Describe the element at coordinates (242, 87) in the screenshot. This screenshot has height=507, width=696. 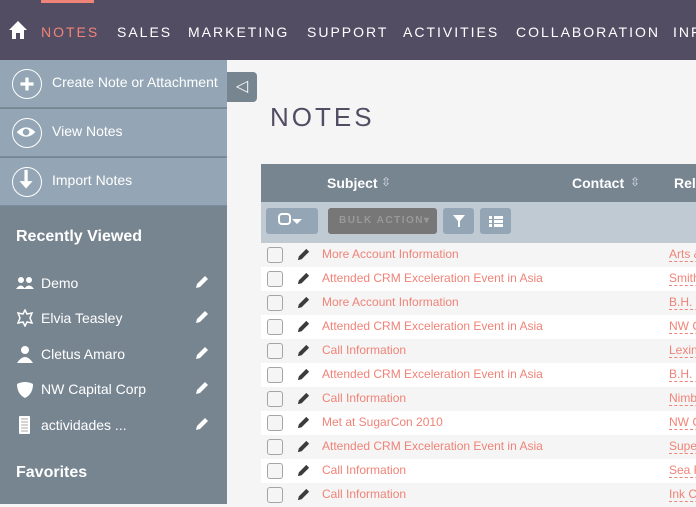
I see `sidebar-toggle-button: ◁` at that location.